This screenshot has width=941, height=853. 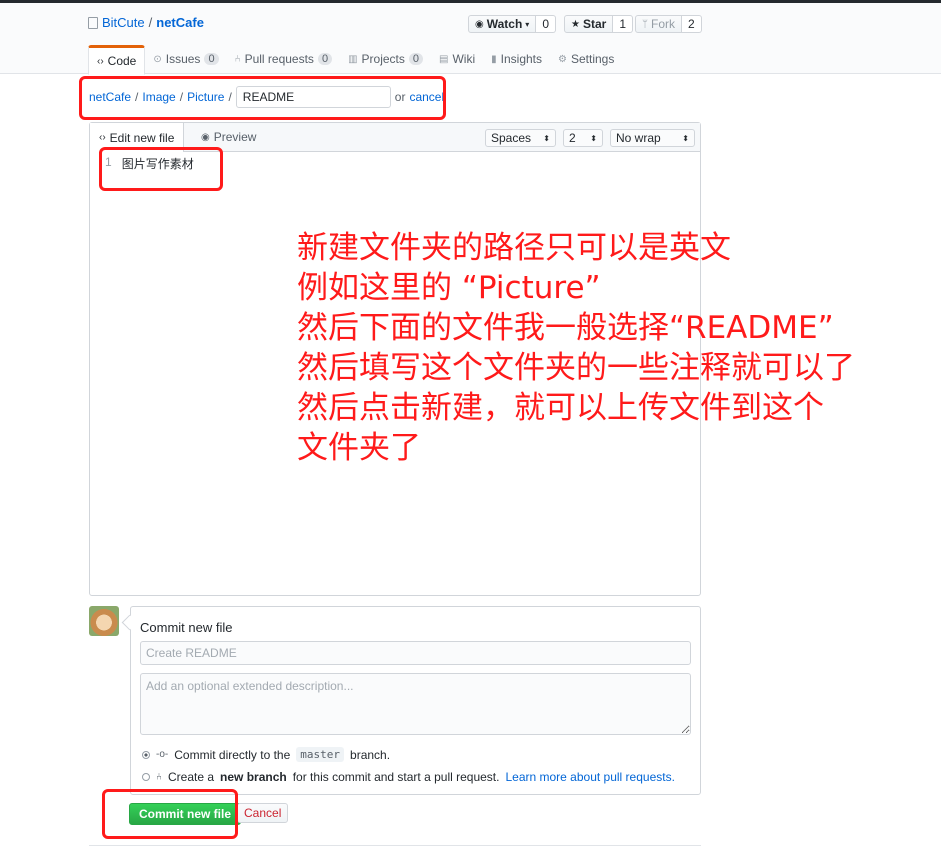 What do you see at coordinates (370, 754) in the screenshot?
I see `option-direct-suffix: branch.` at bounding box center [370, 754].